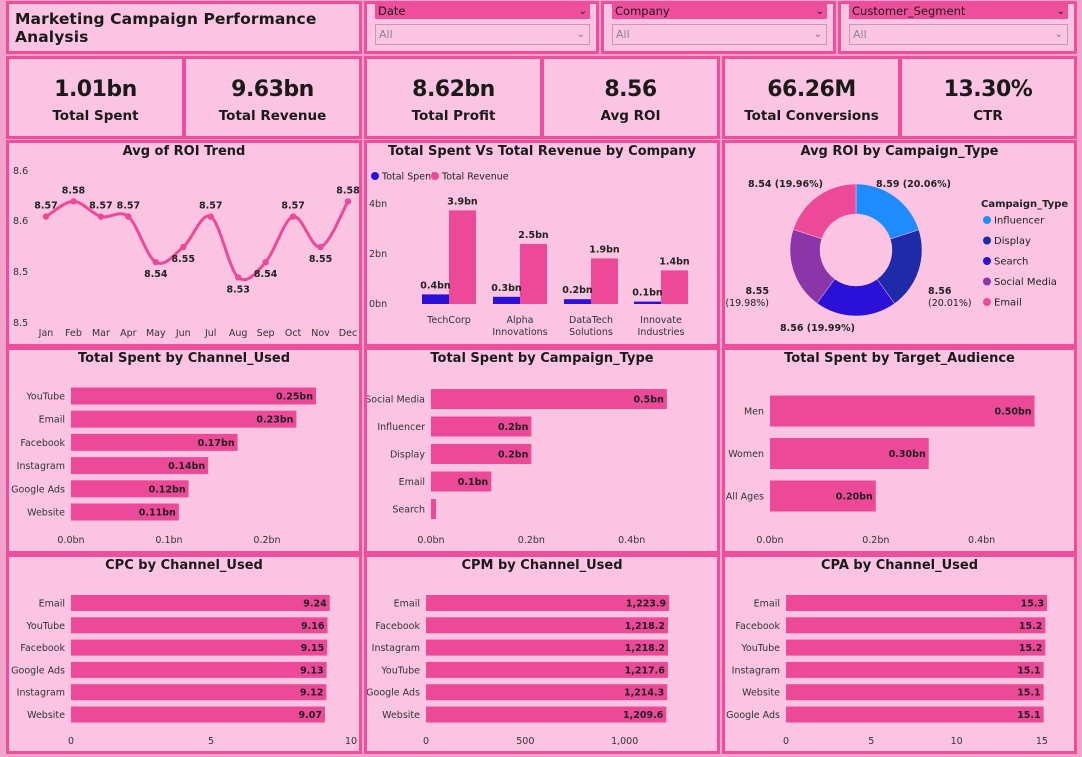  What do you see at coordinates (746, 454) in the screenshot?
I see `y-tick-label: Women` at bounding box center [746, 454].